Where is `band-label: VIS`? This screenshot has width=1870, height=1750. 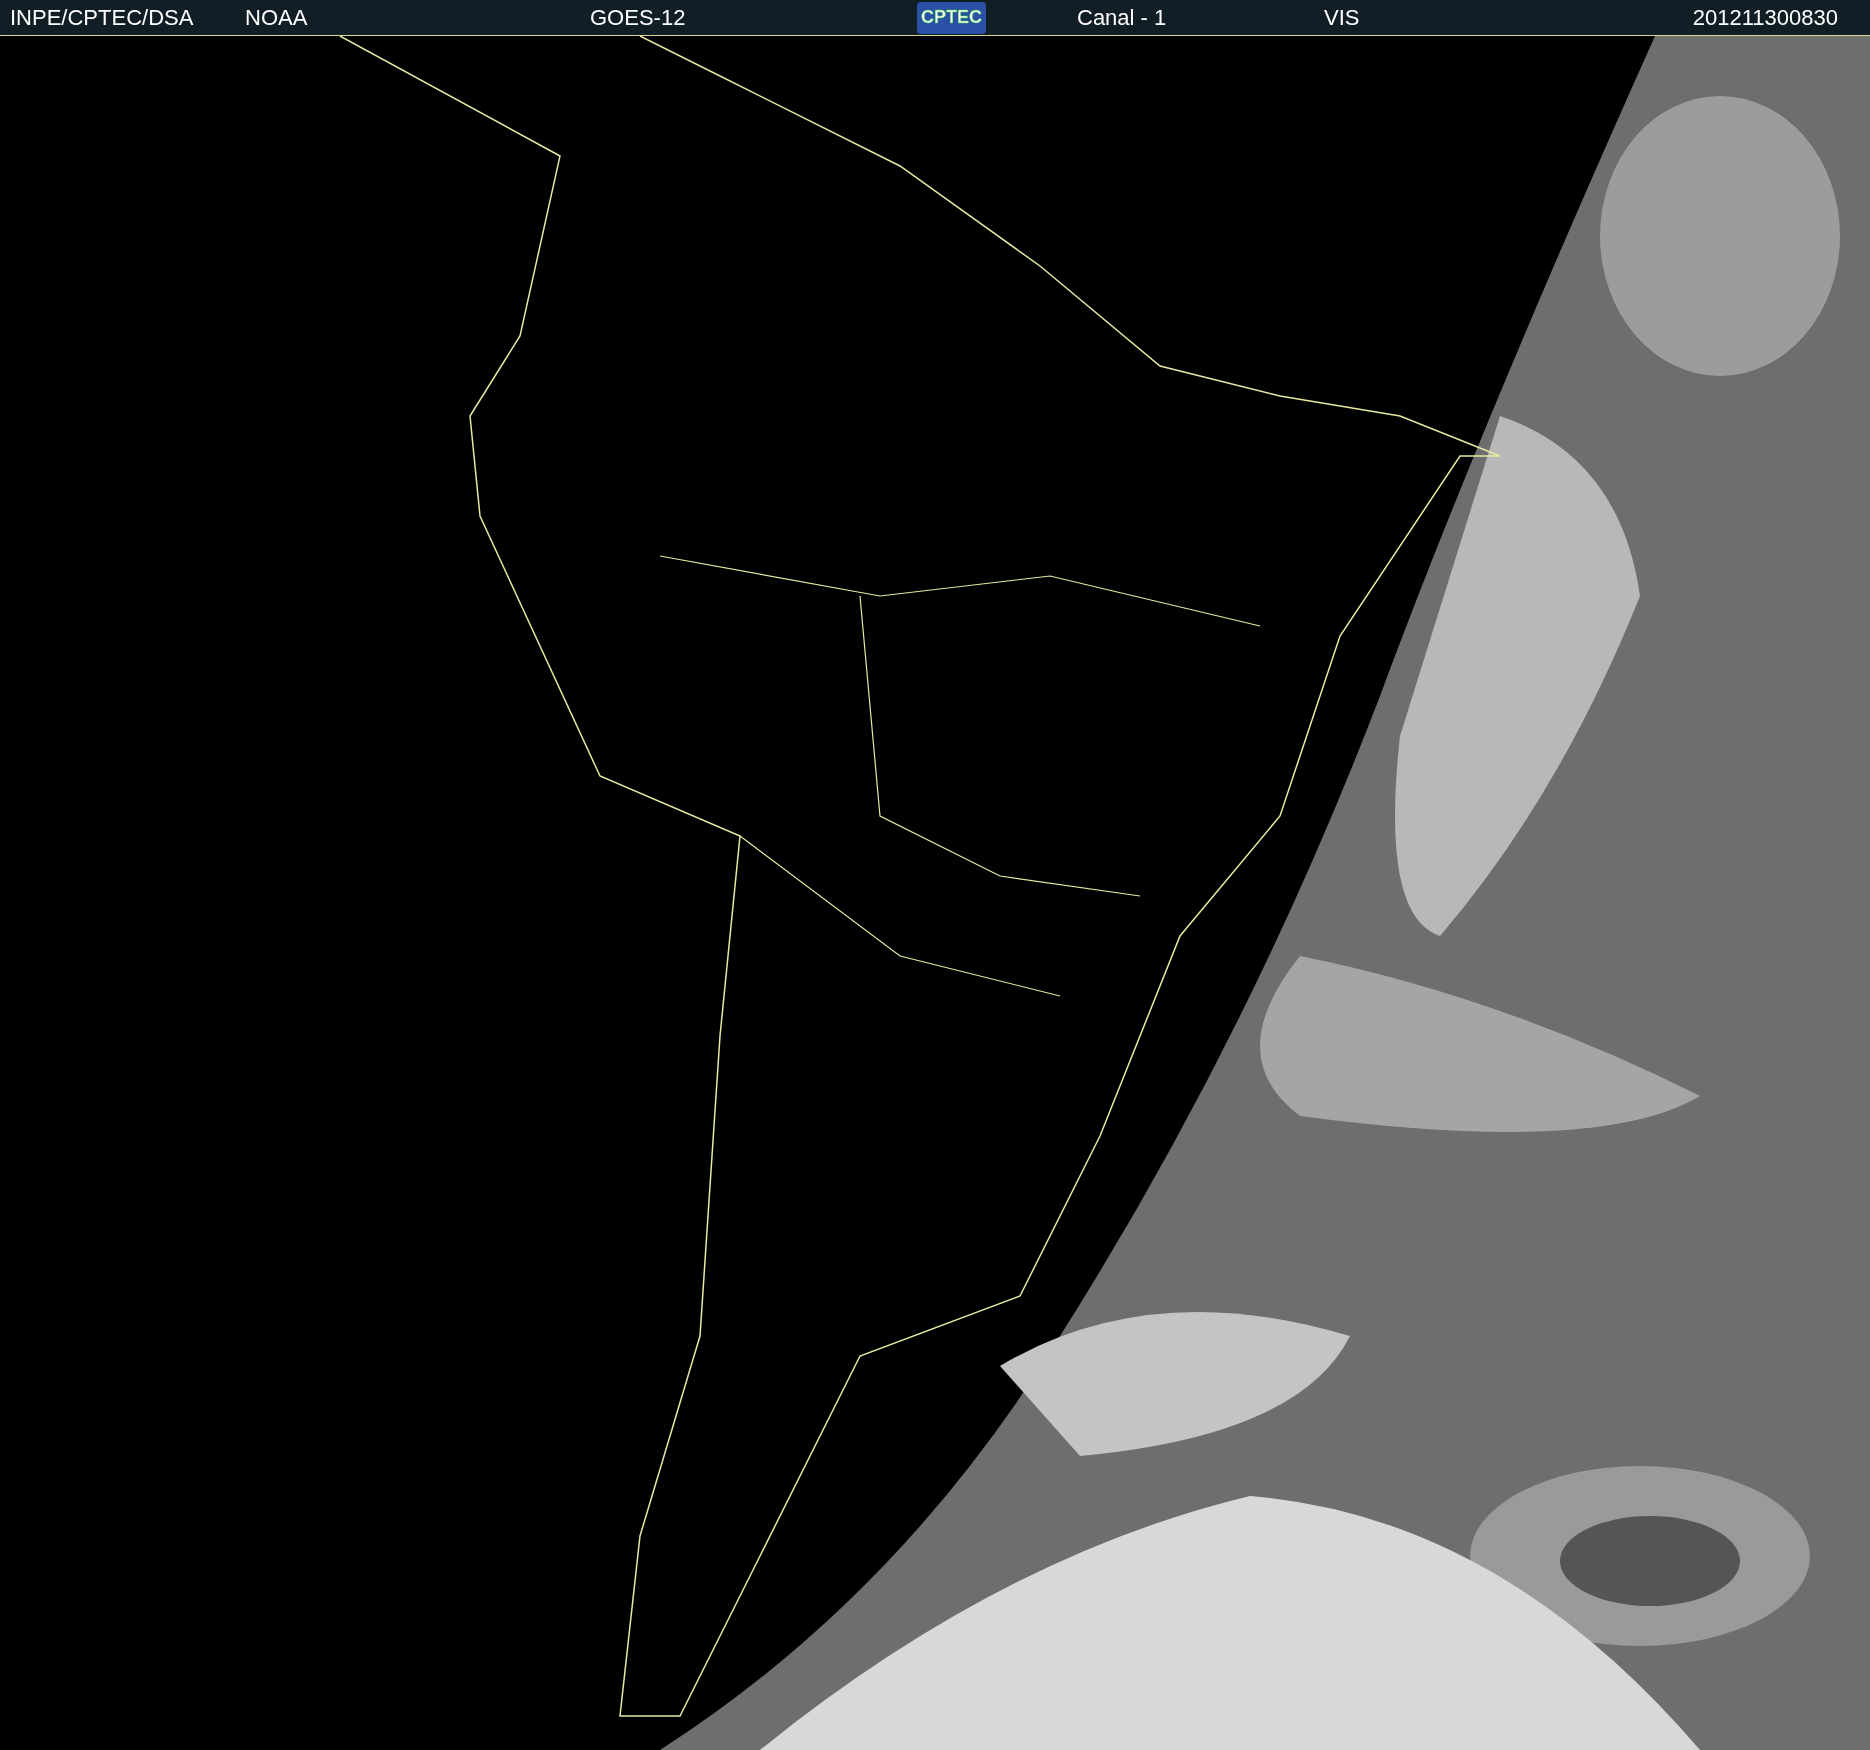 band-label: VIS is located at coordinates (1342, 17).